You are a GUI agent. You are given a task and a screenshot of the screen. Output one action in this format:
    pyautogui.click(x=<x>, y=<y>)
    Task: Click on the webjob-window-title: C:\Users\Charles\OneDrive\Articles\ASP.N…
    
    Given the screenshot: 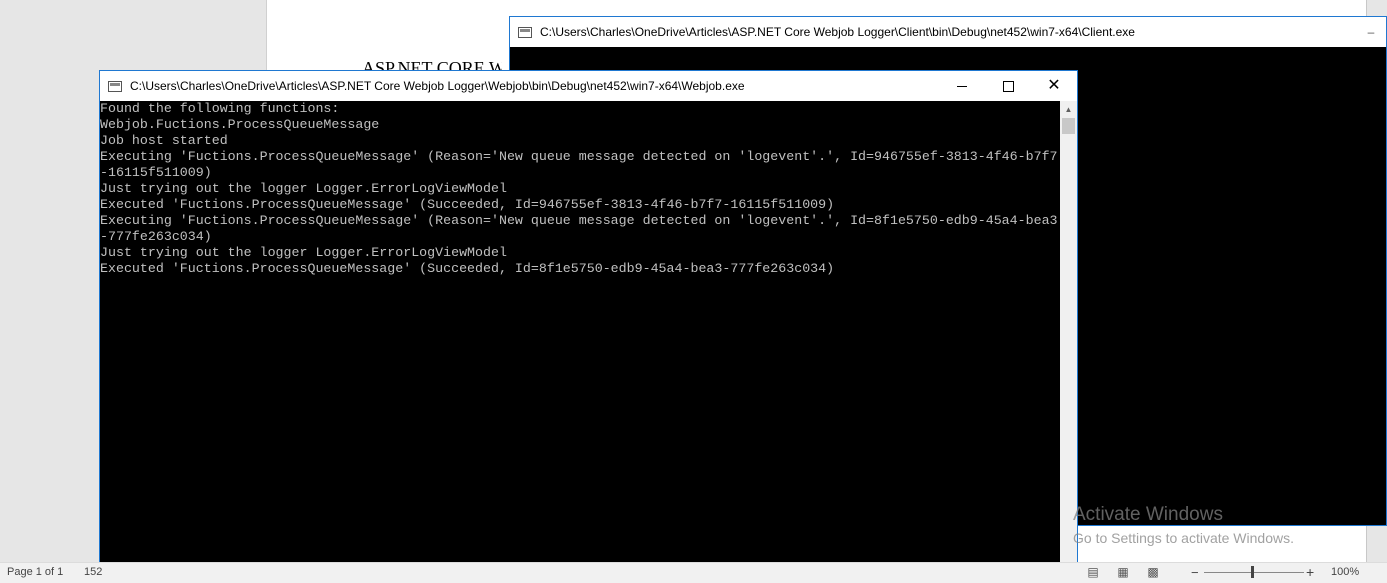 What is the action you would take?
    pyautogui.click(x=437, y=86)
    